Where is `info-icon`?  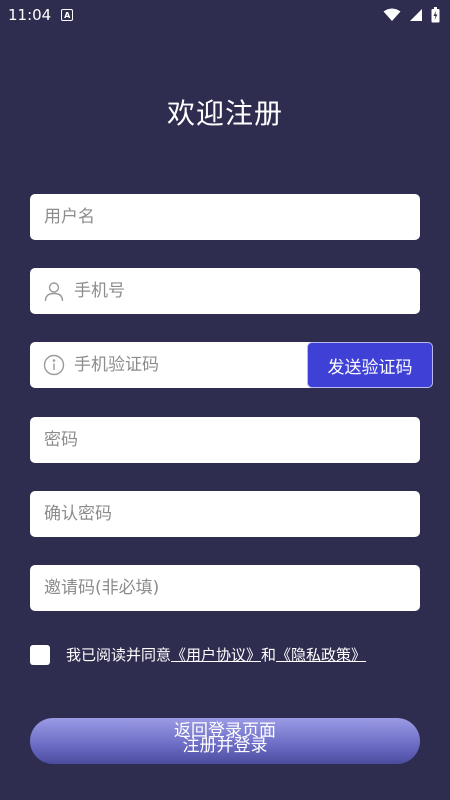 info-icon is located at coordinates (54, 365).